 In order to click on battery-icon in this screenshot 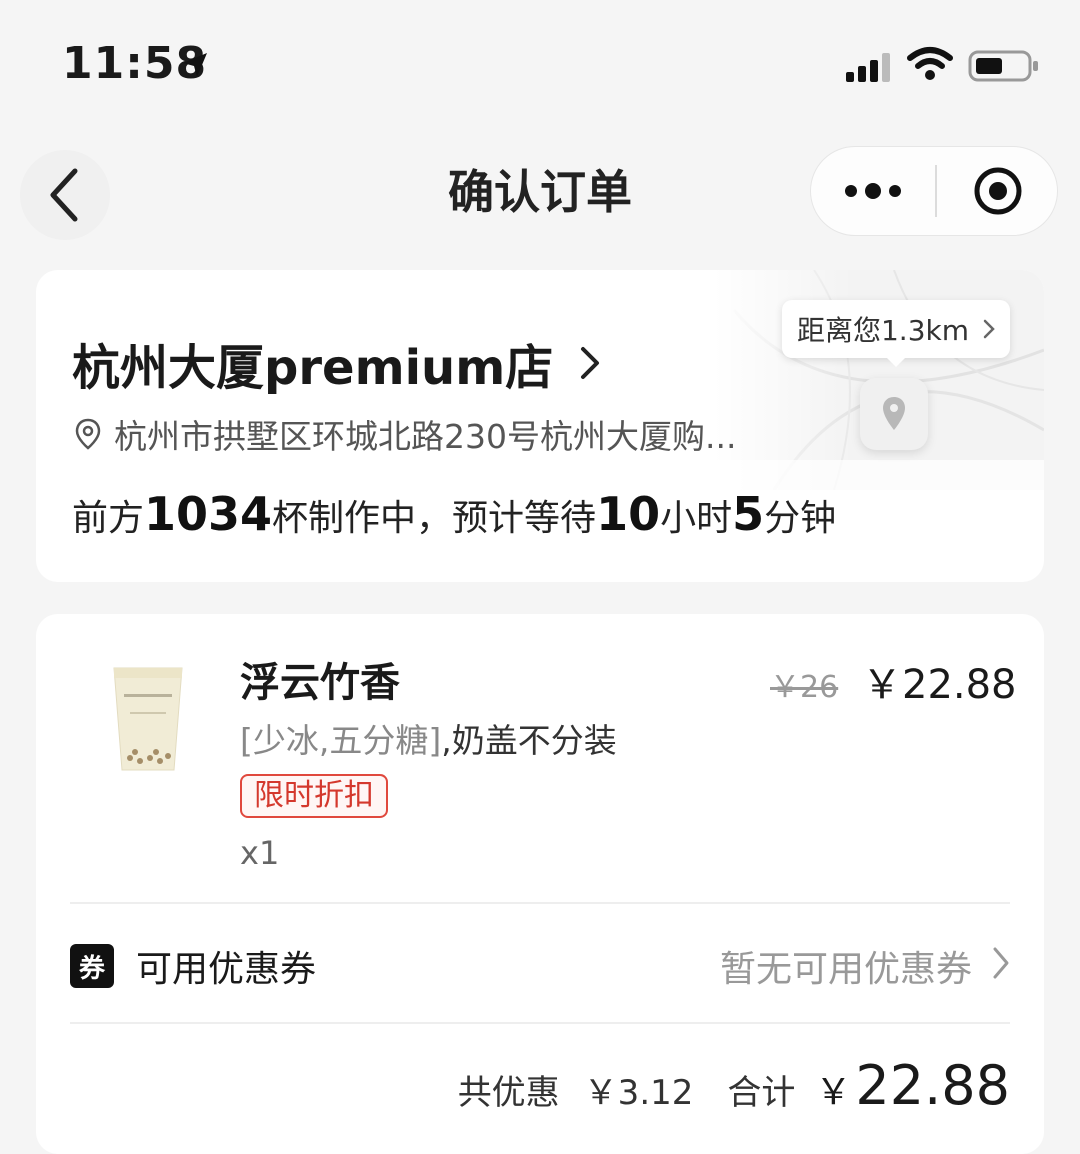, I will do `click(1003, 66)`.